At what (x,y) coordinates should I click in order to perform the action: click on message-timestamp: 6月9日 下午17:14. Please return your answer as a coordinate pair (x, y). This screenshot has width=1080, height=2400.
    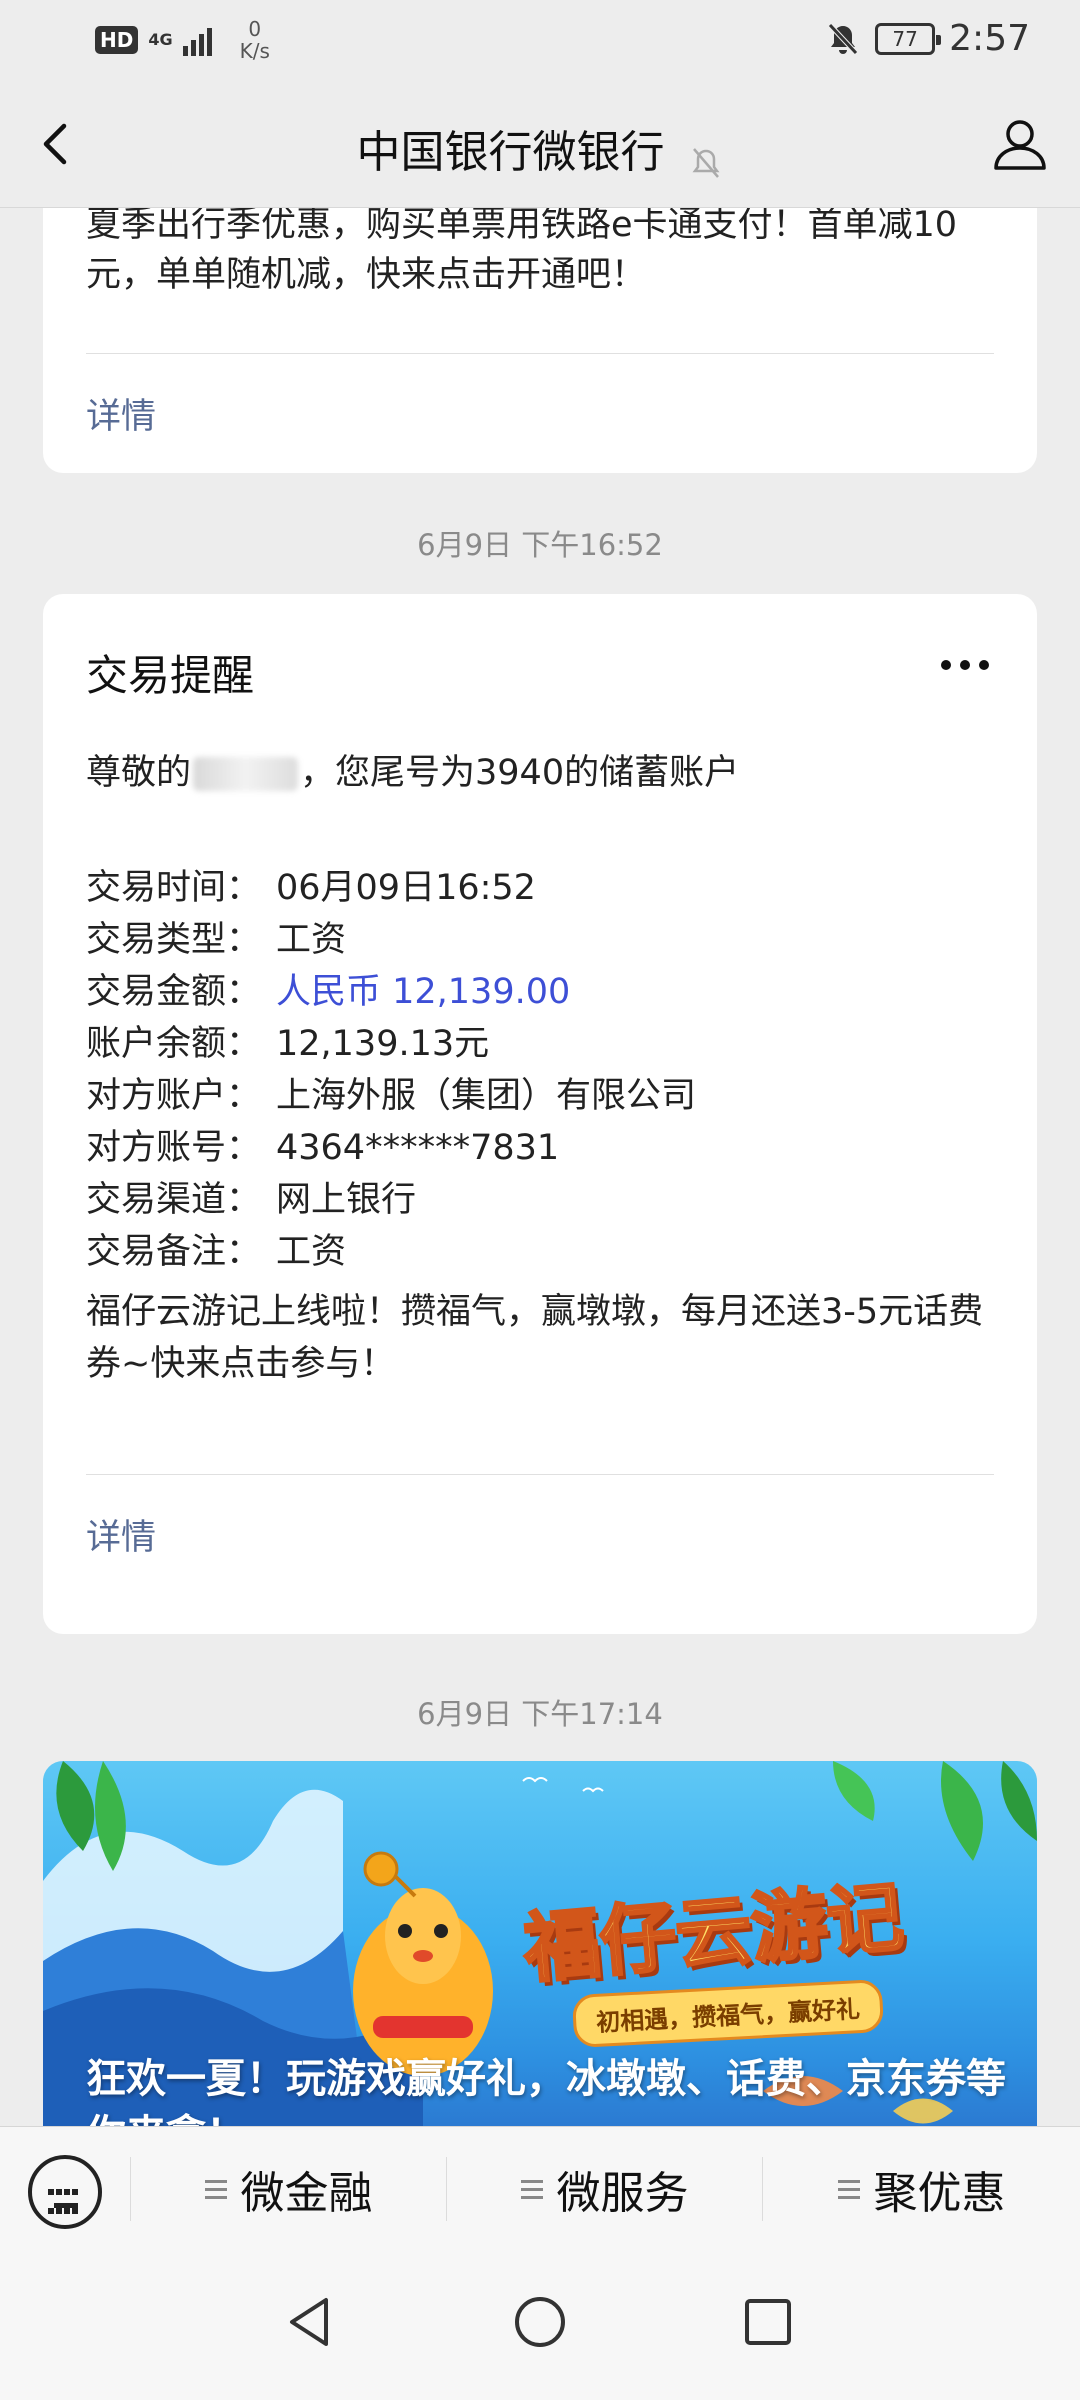
    Looking at the image, I should click on (540, 1714).